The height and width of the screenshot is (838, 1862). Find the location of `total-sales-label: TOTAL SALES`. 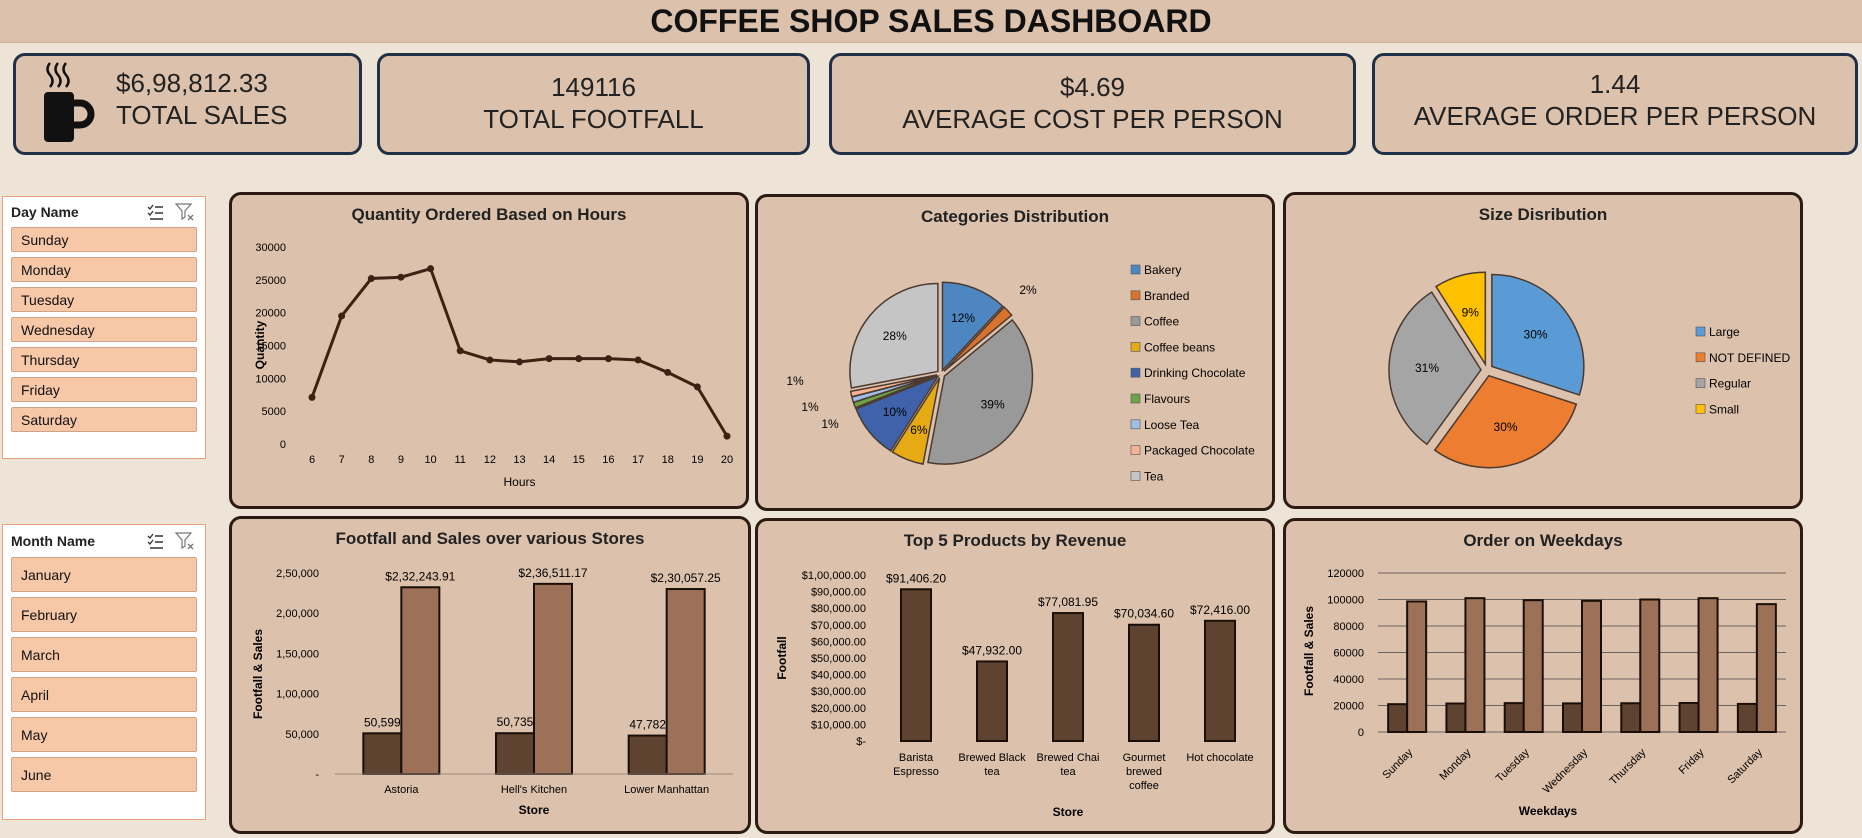

total-sales-label: TOTAL SALES is located at coordinates (202, 115).